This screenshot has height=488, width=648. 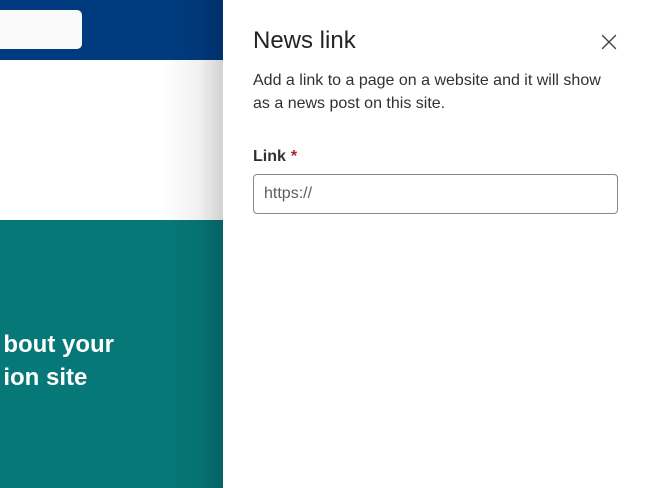 I want to click on link-label-text: Link, so click(x=269, y=156).